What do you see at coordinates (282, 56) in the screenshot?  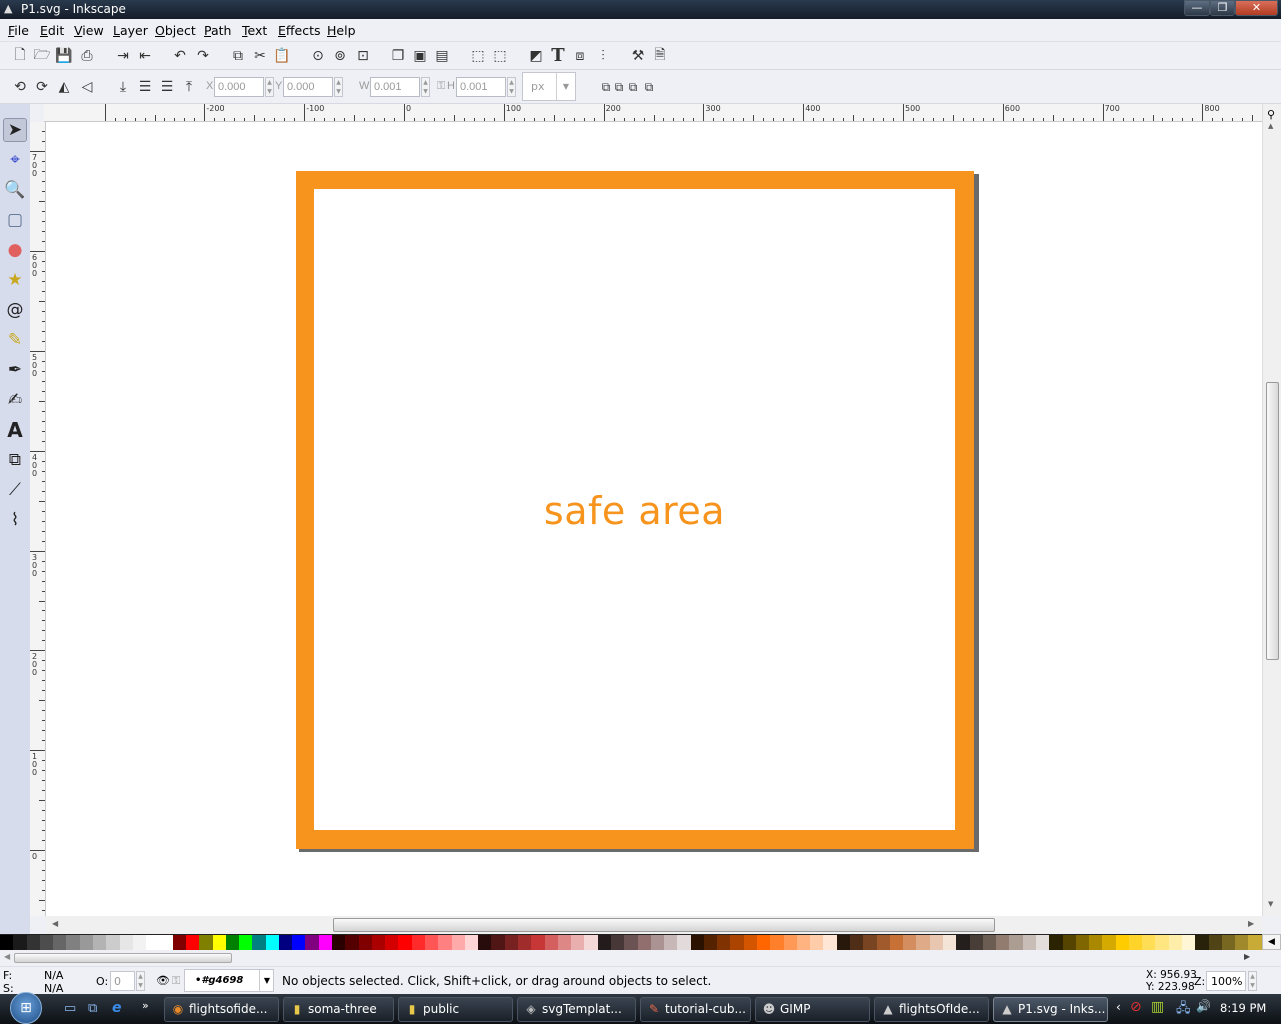 I see `paste-icon: 📋` at bounding box center [282, 56].